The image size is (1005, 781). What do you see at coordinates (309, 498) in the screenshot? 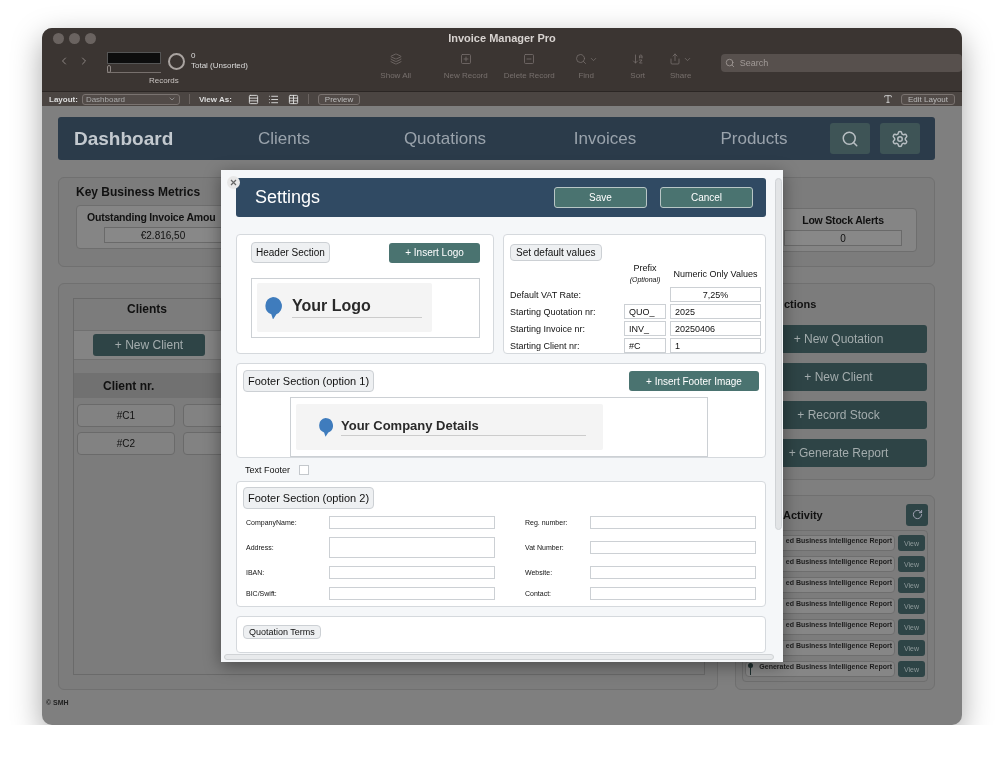
I see `section-label: Footer Section (option 2)` at bounding box center [309, 498].